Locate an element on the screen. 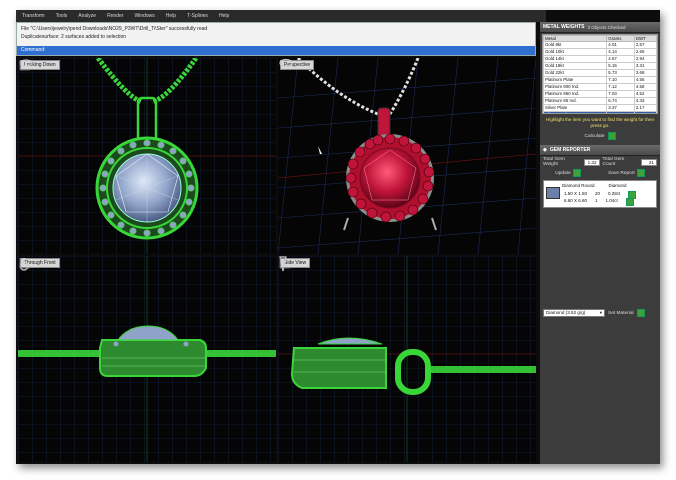 The height and width of the screenshot is (480, 676). menu-item: Transform is located at coordinates (33, 16).